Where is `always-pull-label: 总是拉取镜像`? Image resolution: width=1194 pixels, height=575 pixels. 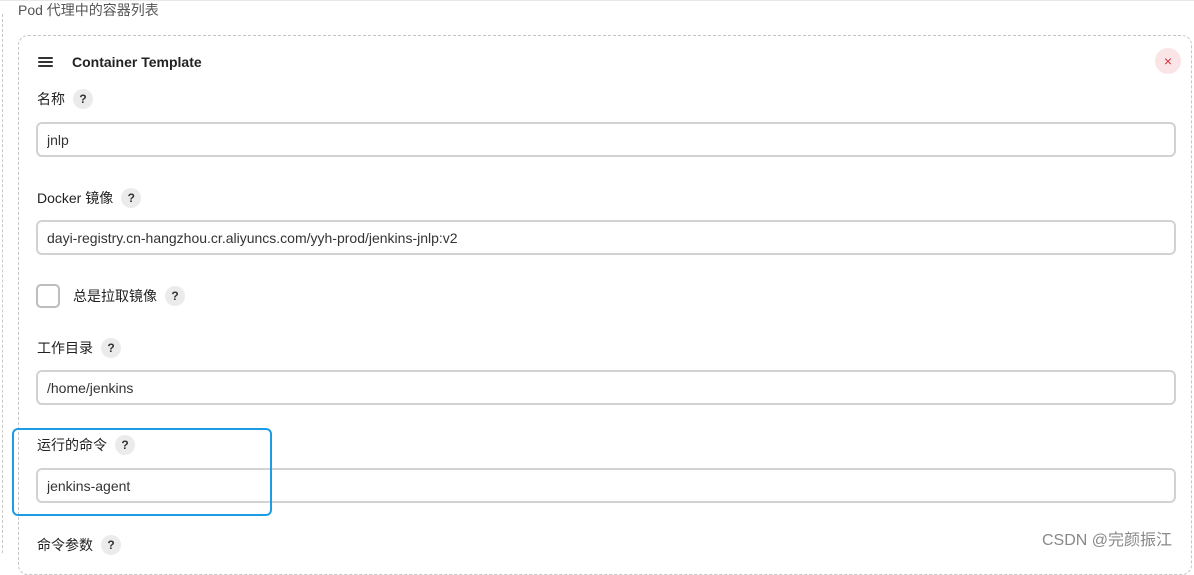
always-pull-label: 总是拉取镜像 is located at coordinates (115, 296).